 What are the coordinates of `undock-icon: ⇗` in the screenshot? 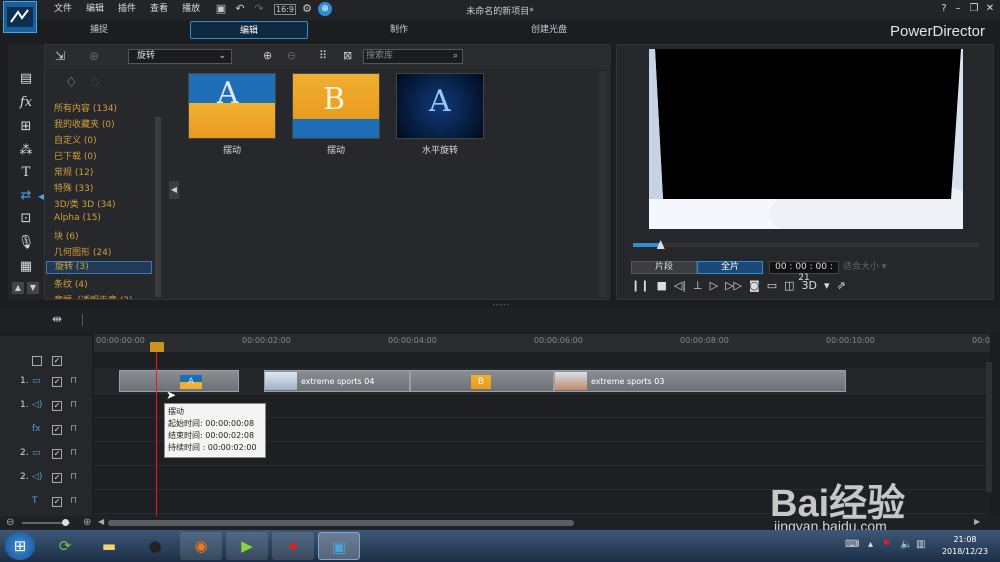 It's located at (841, 285).